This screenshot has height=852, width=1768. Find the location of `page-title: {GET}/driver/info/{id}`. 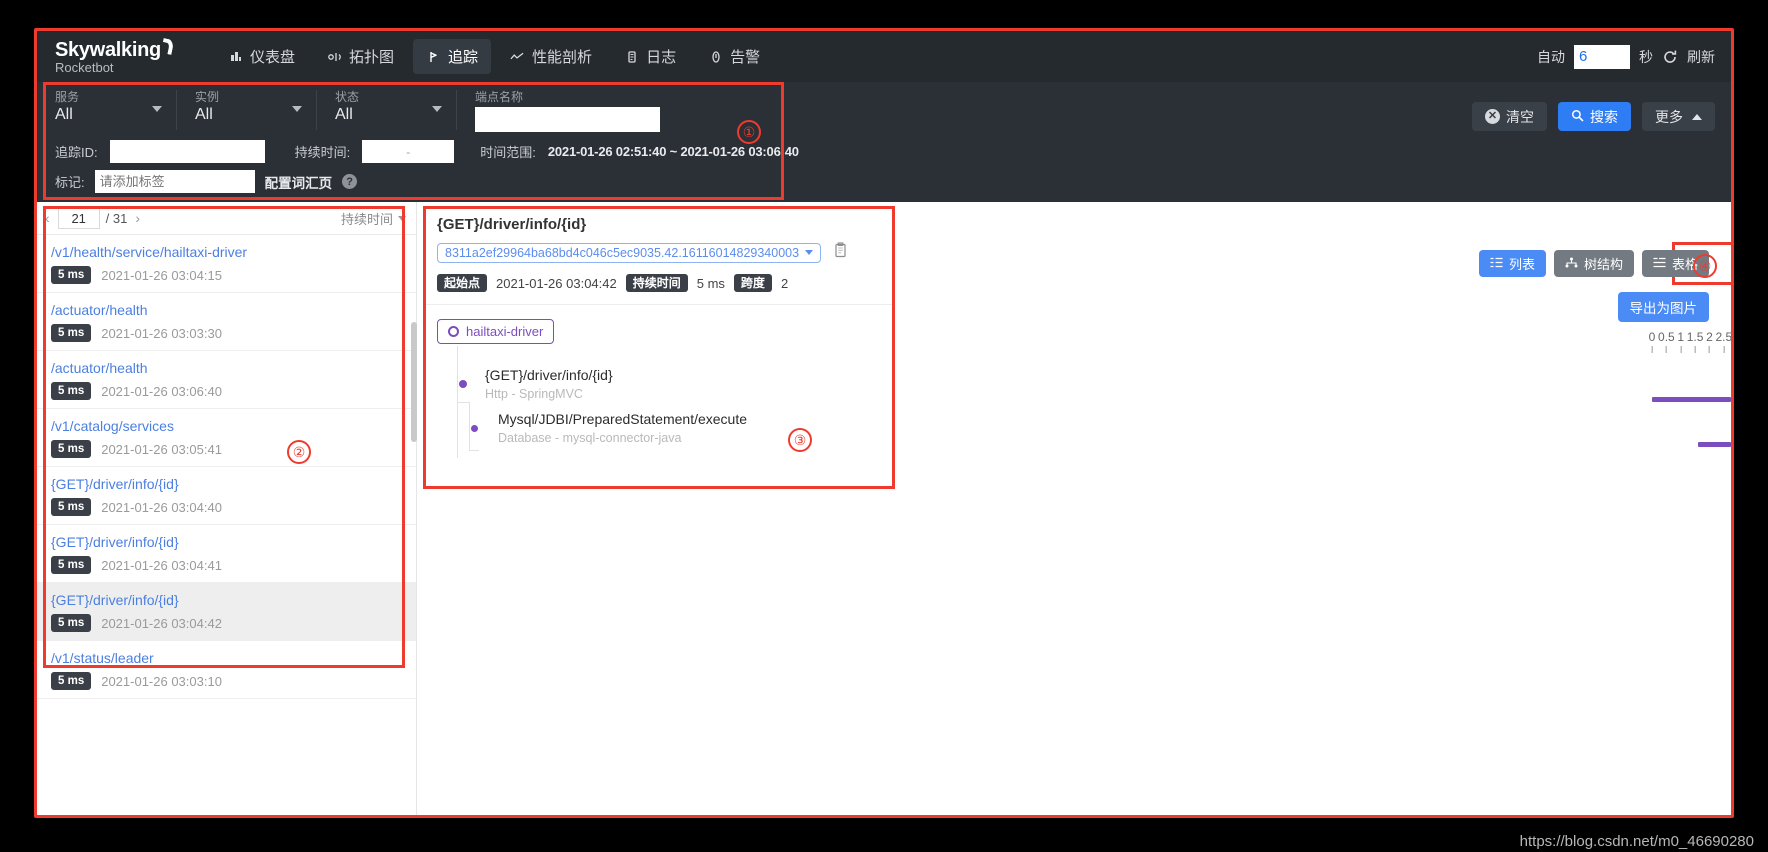

page-title: {GET}/driver/info/{id} is located at coordinates (512, 224).